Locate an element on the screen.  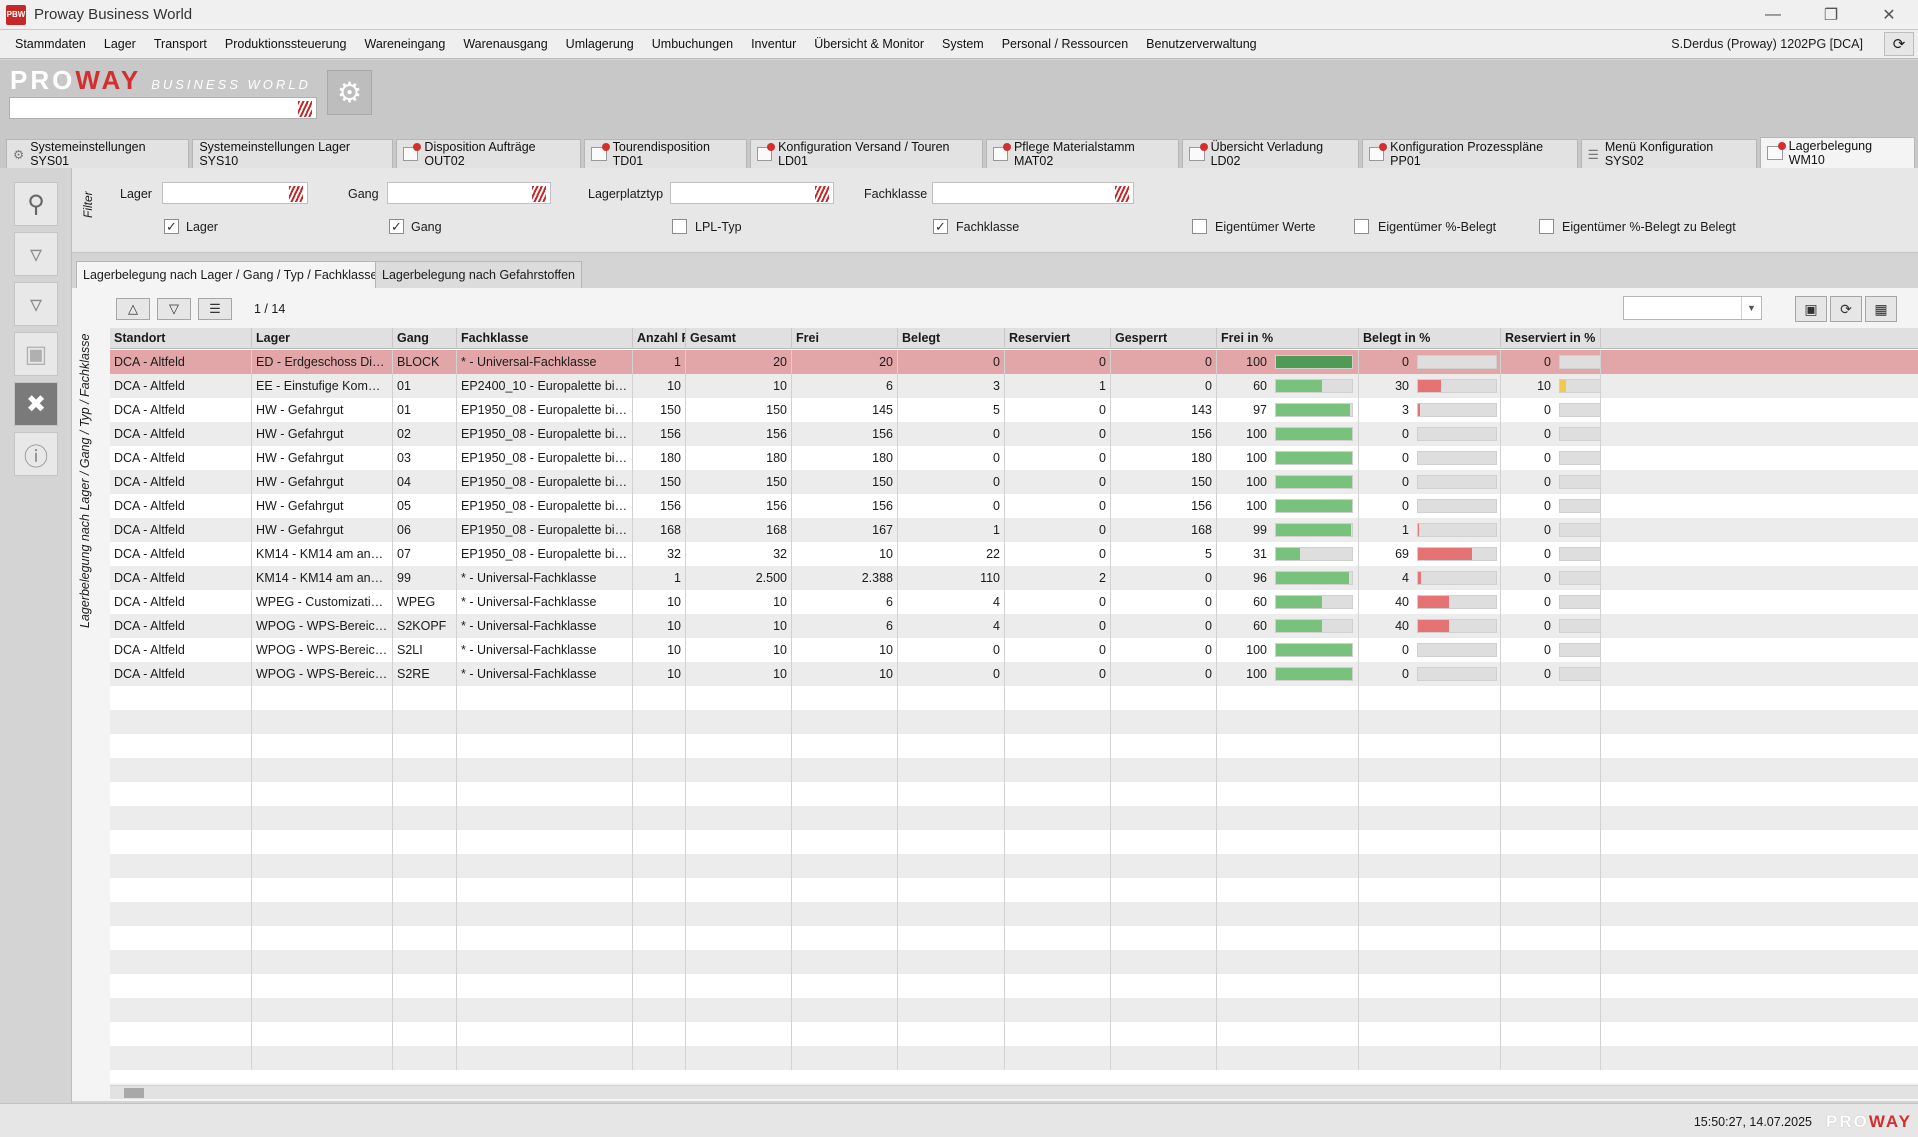
tab-ld02: Übersicht Verladung LD02 is located at coordinates (1270, 153).